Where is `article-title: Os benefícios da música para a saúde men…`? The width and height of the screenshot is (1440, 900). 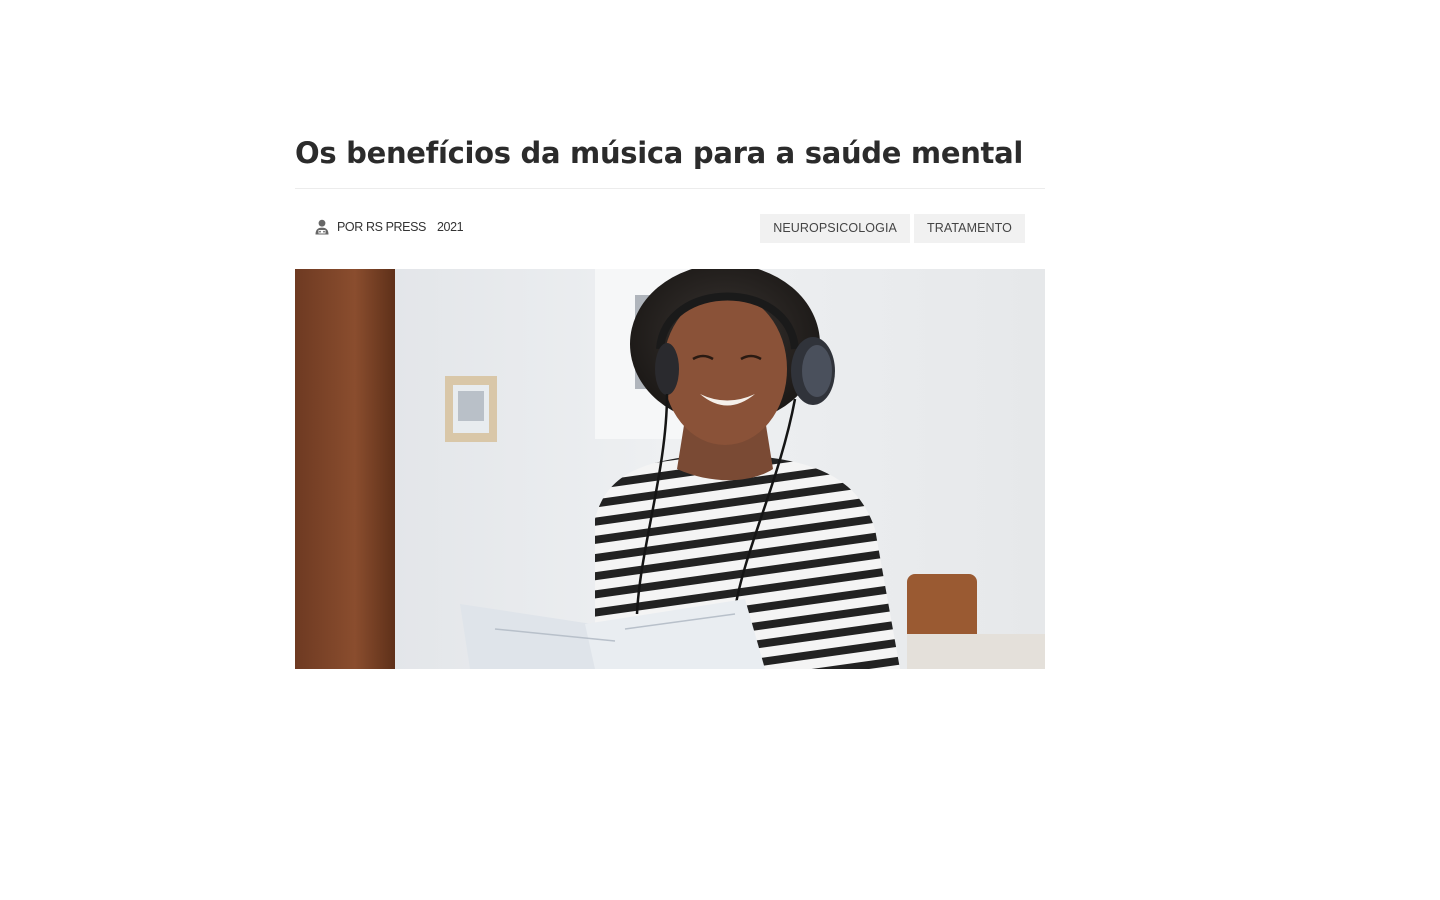 article-title: Os benefícios da música para a saúde men… is located at coordinates (659, 153).